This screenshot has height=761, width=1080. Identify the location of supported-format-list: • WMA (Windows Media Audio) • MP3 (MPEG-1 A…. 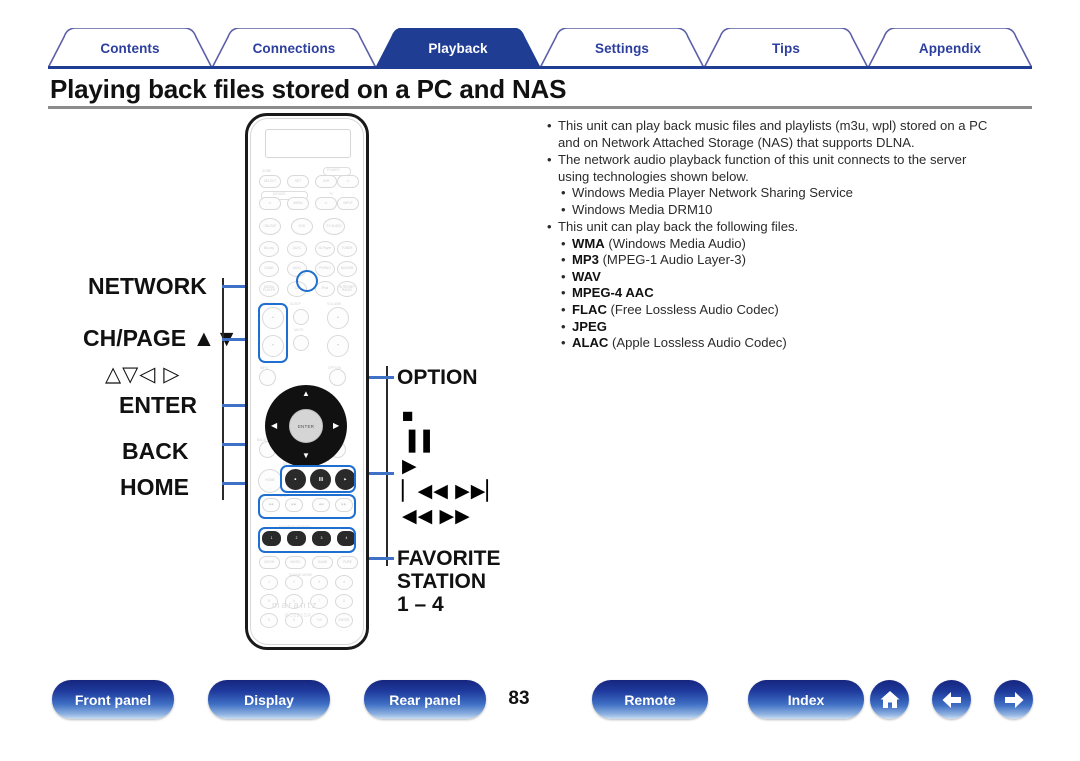
(791, 294).